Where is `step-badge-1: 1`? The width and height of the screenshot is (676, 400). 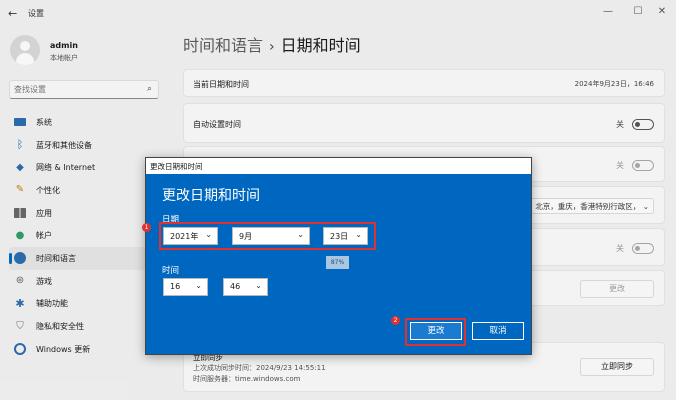 step-badge-1: 1 is located at coordinates (146, 227).